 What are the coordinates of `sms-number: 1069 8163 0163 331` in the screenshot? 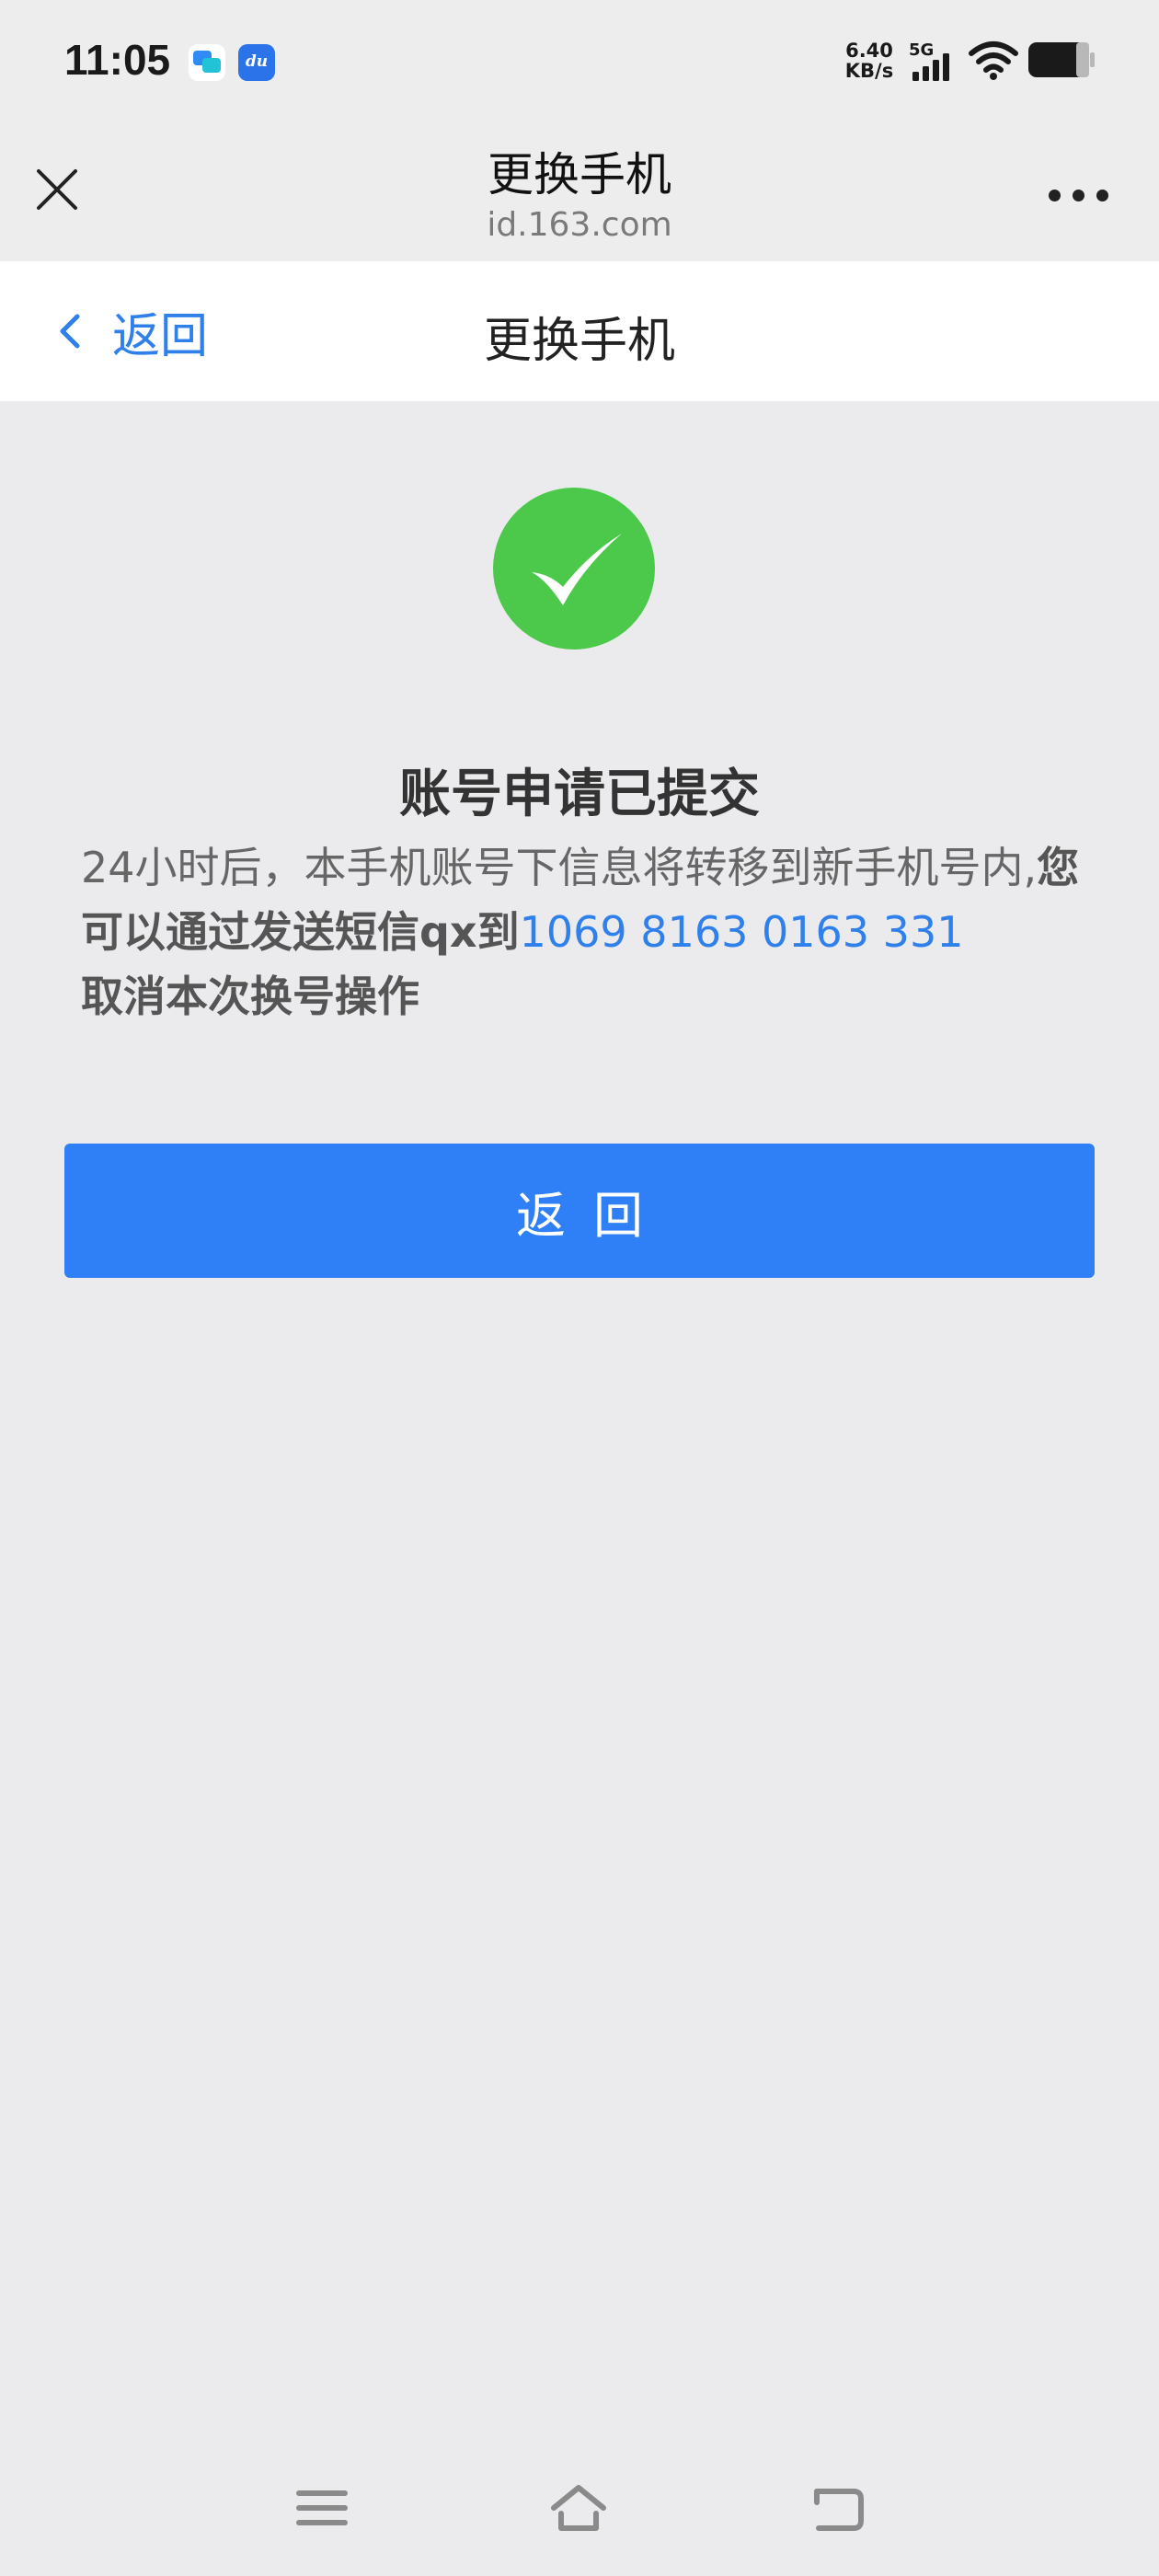 It's located at (741, 932).